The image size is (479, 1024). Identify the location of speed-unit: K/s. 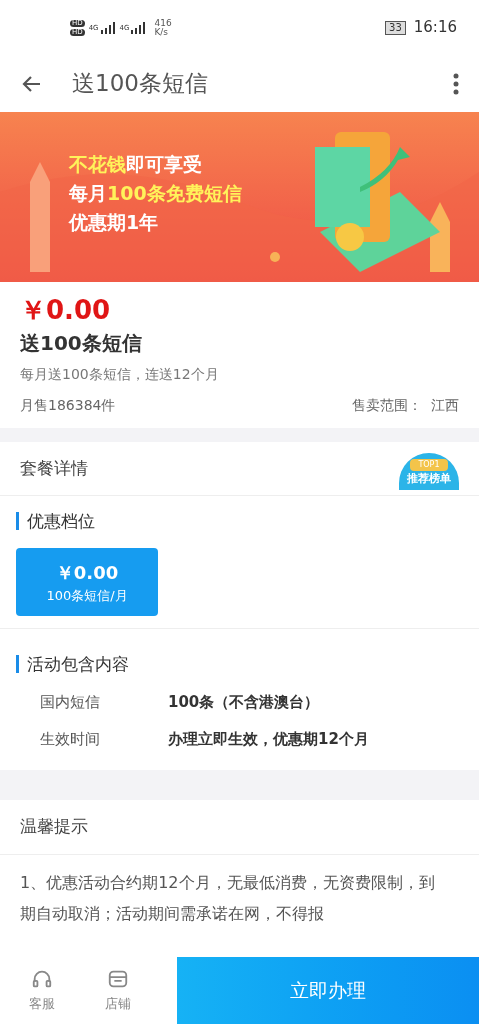
(162, 32).